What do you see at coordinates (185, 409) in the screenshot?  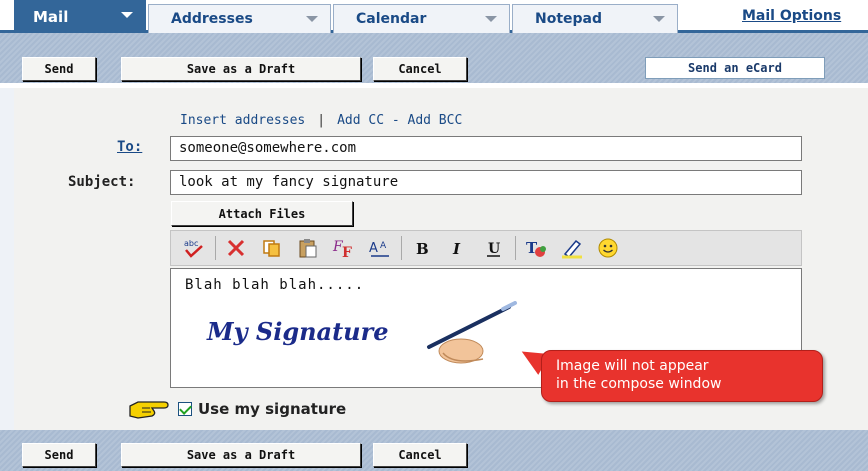 I see `use-signature-checkbox` at bounding box center [185, 409].